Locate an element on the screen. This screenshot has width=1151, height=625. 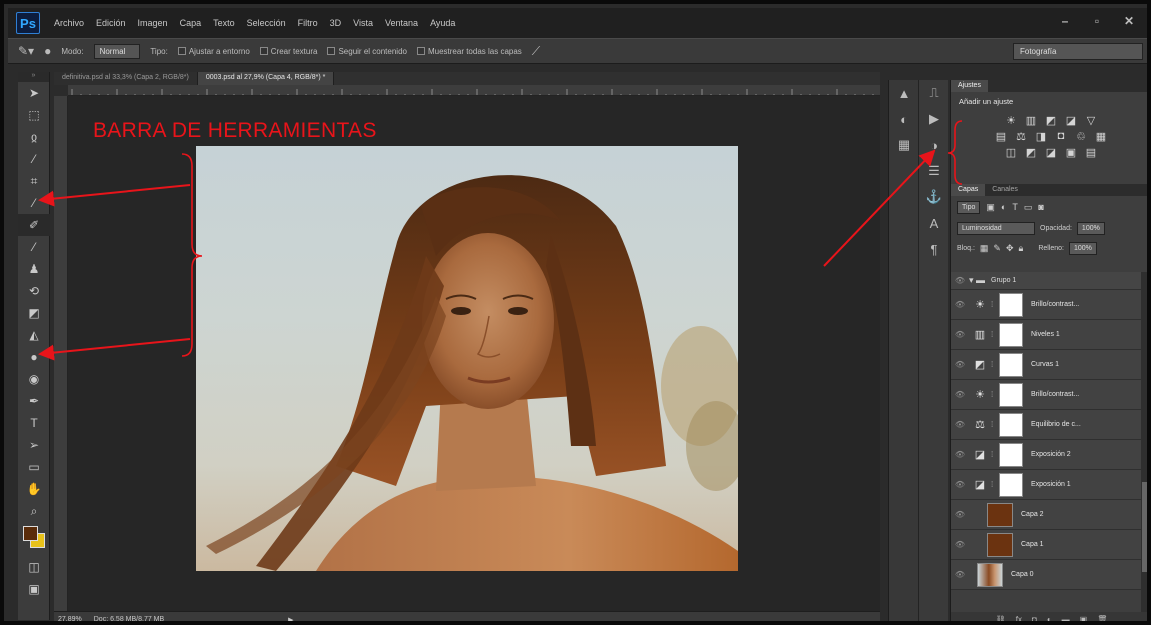
quick-selection-tool-icon: ⁄ is located at coordinates (34, 159).